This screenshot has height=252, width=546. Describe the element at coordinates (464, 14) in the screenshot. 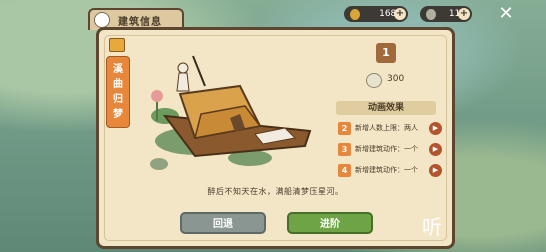

I see `add-copper-icon: +` at that location.